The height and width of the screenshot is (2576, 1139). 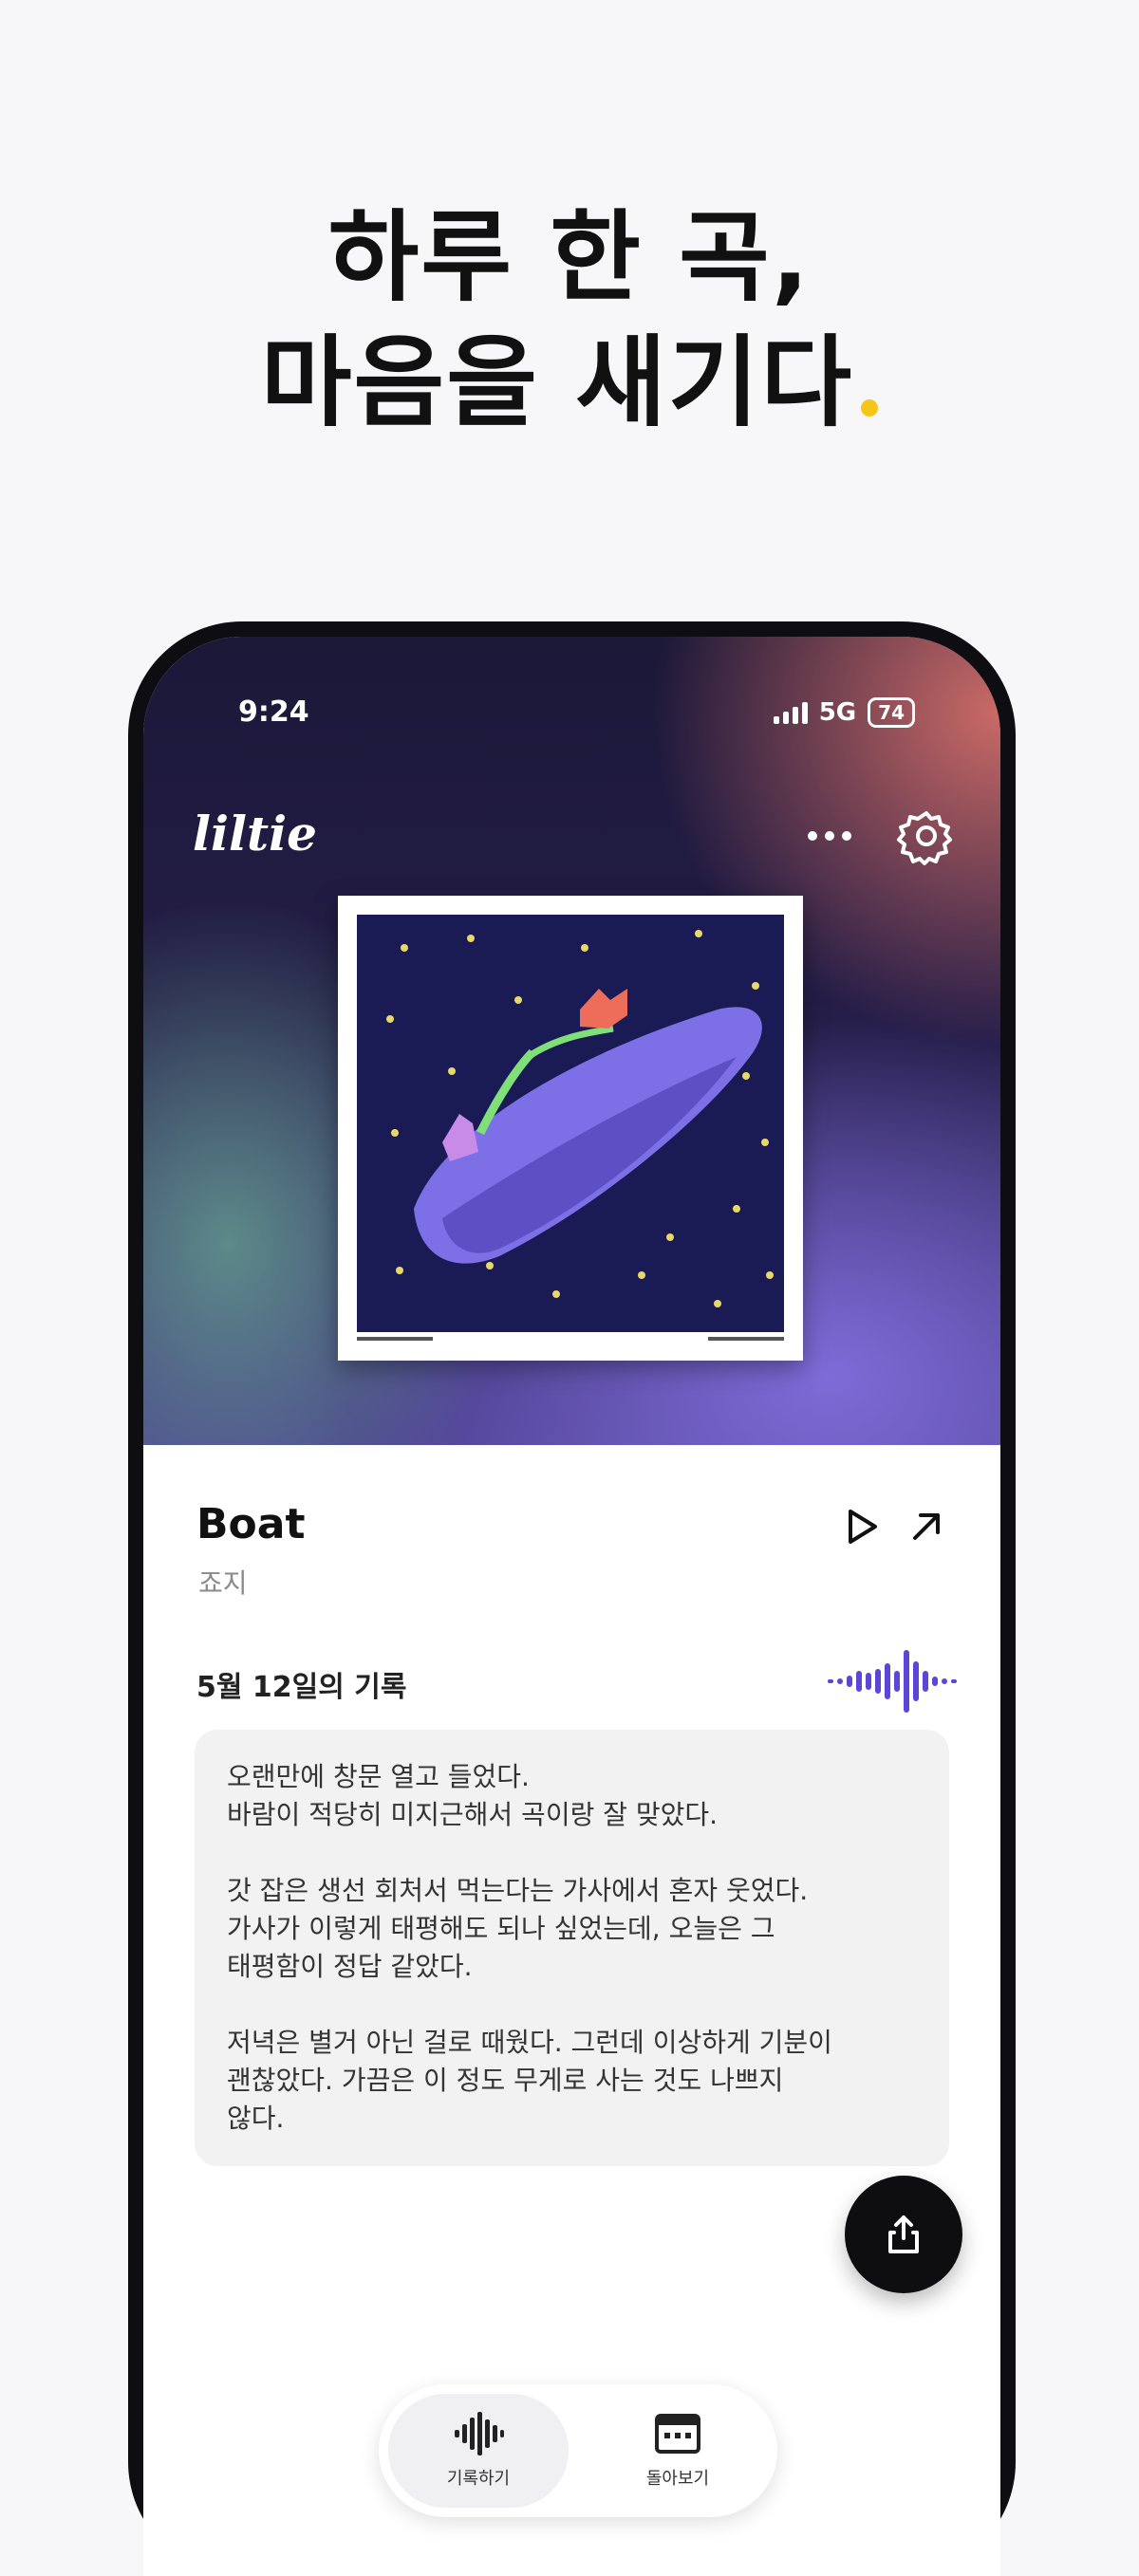 I want to click on accent-dot, so click(x=870, y=408).